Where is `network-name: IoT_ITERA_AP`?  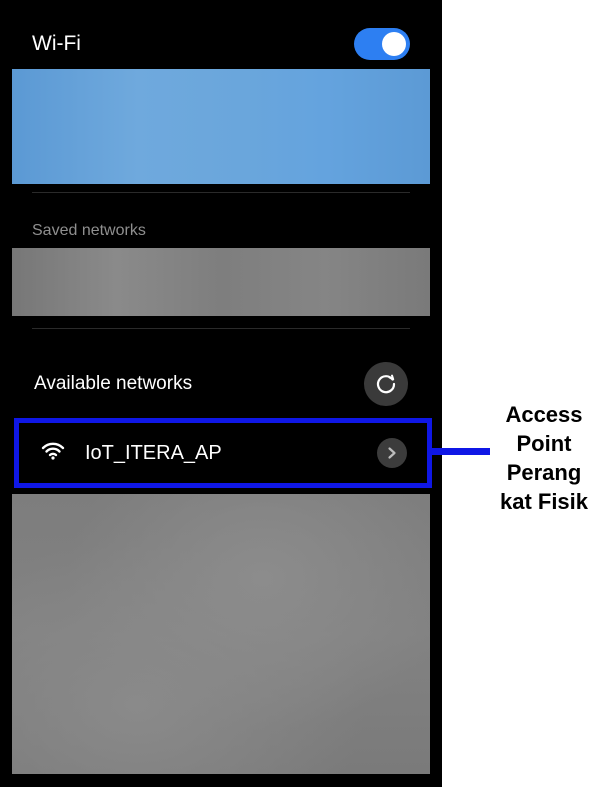 network-name: IoT_ITERA_AP is located at coordinates (153, 453).